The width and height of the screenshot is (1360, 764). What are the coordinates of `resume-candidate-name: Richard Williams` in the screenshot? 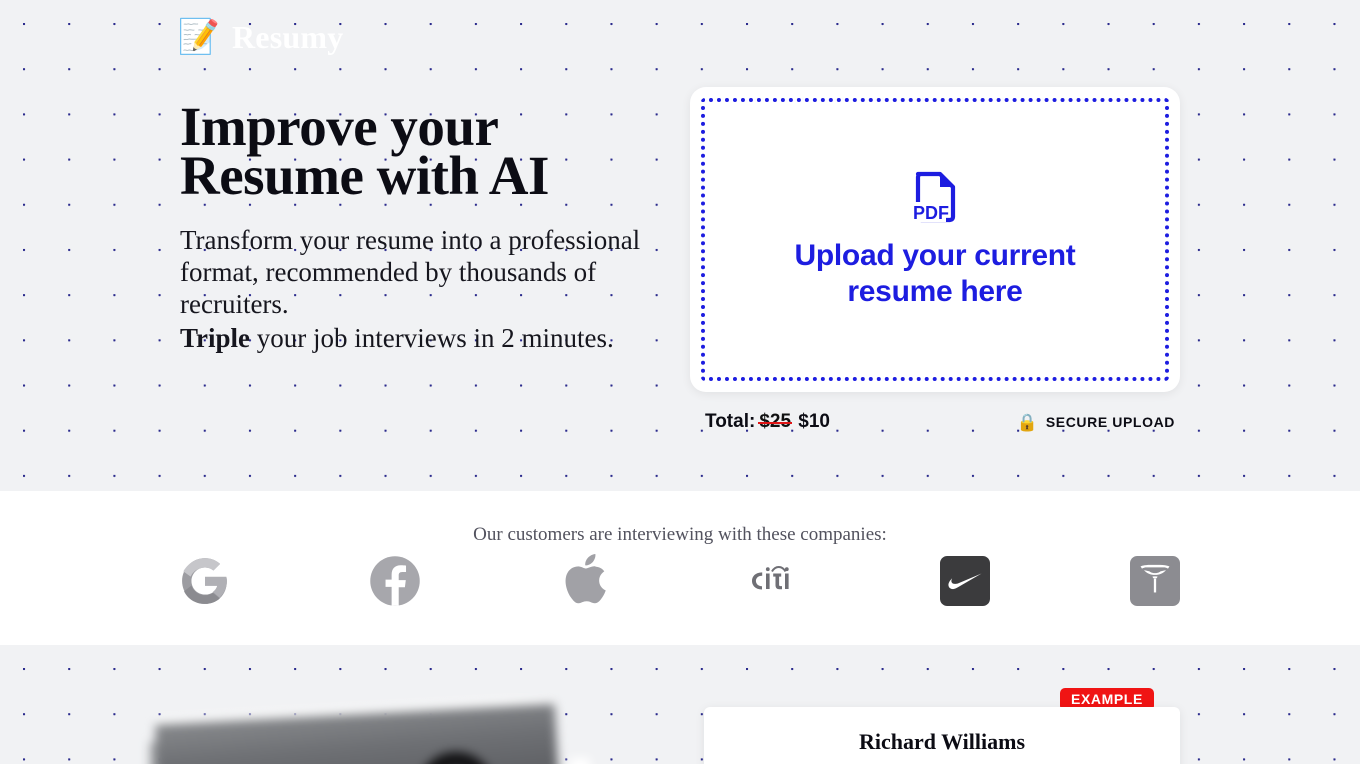 It's located at (942, 741).